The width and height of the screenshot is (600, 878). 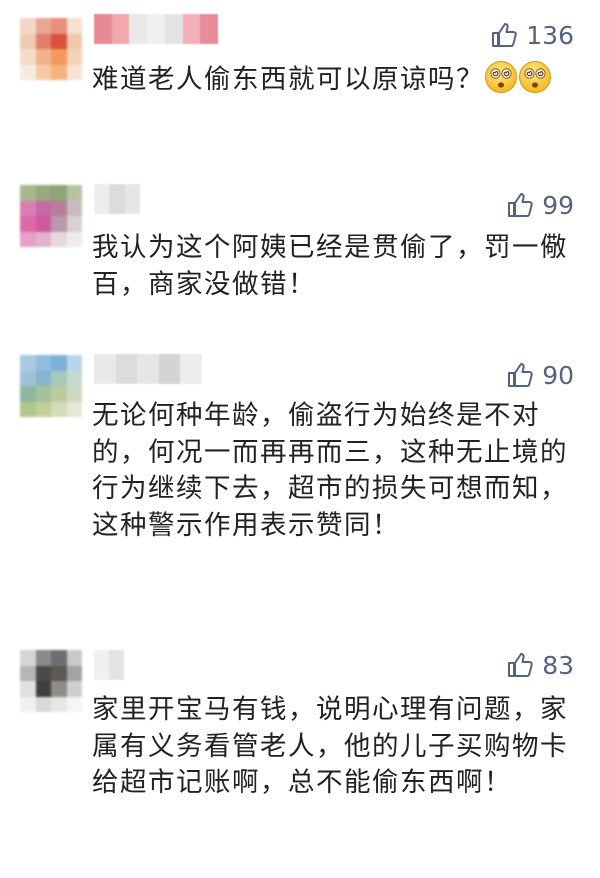 What do you see at coordinates (558, 665) in the screenshot?
I see `like-count: 83` at bounding box center [558, 665].